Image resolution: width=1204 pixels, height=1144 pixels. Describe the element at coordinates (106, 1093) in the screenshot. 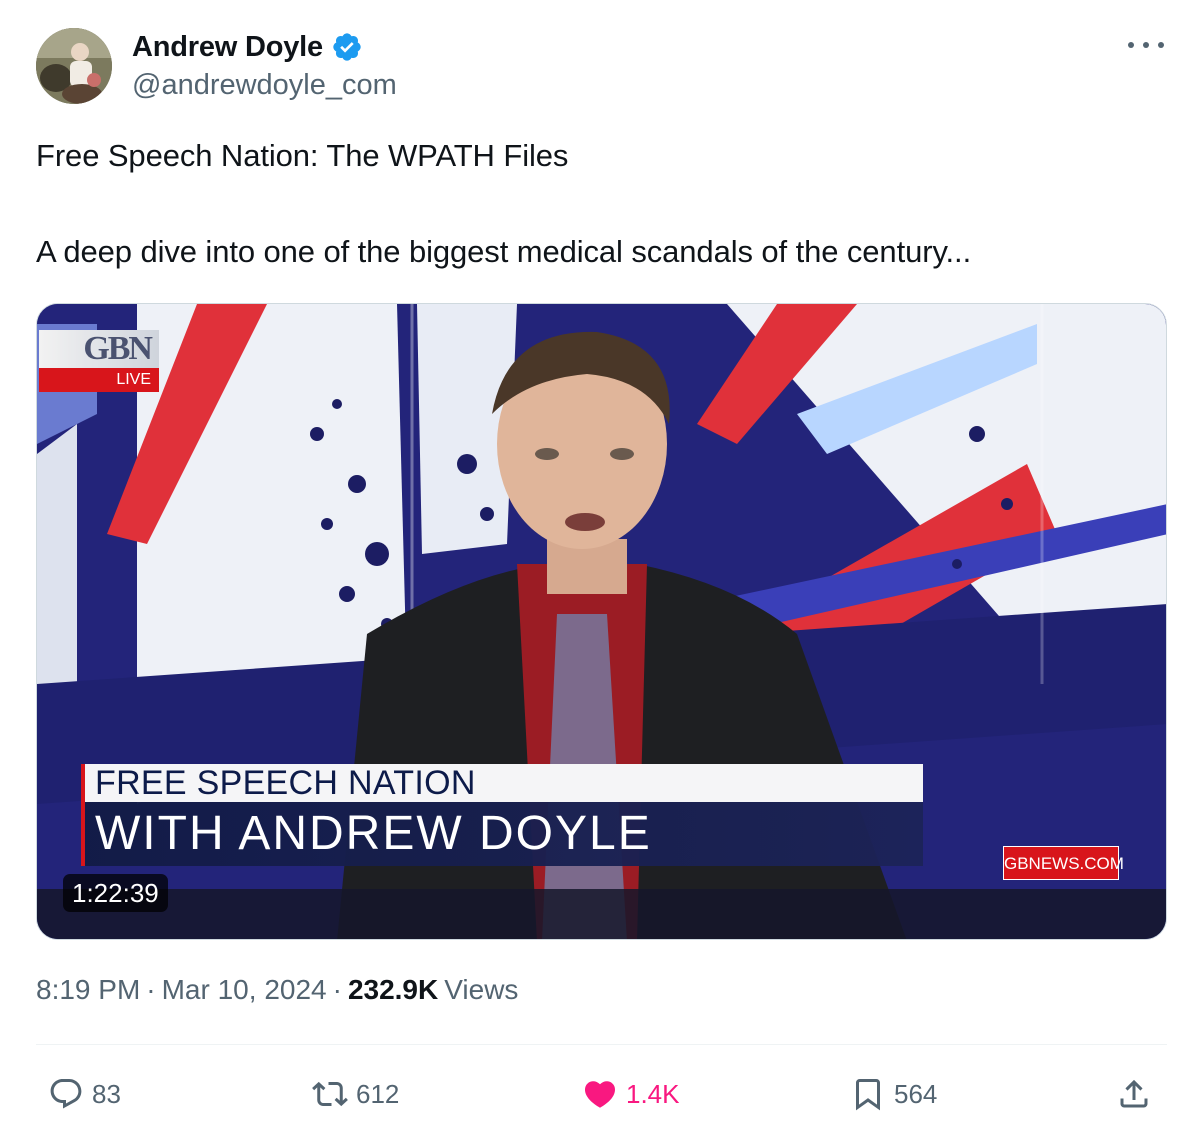

I see `reply-count: 83` at that location.